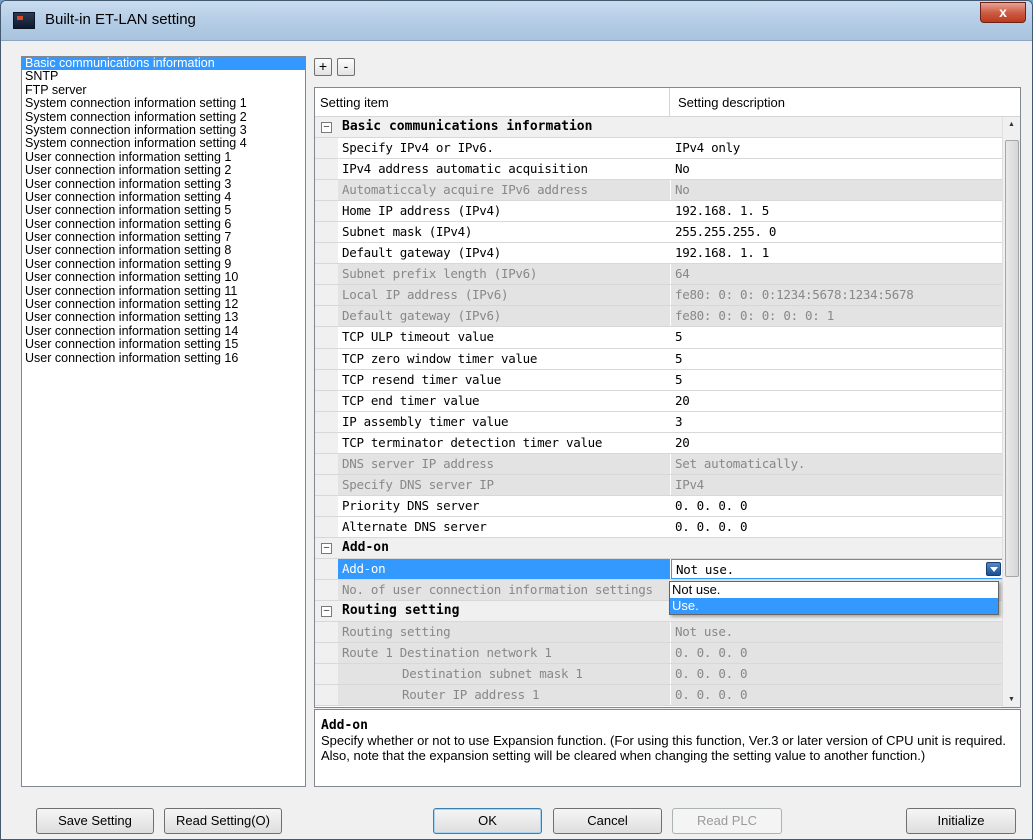 The height and width of the screenshot is (840, 1033). What do you see at coordinates (163, 264) in the screenshot?
I see `tree-item: User connection information setting 9` at bounding box center [163, 264].